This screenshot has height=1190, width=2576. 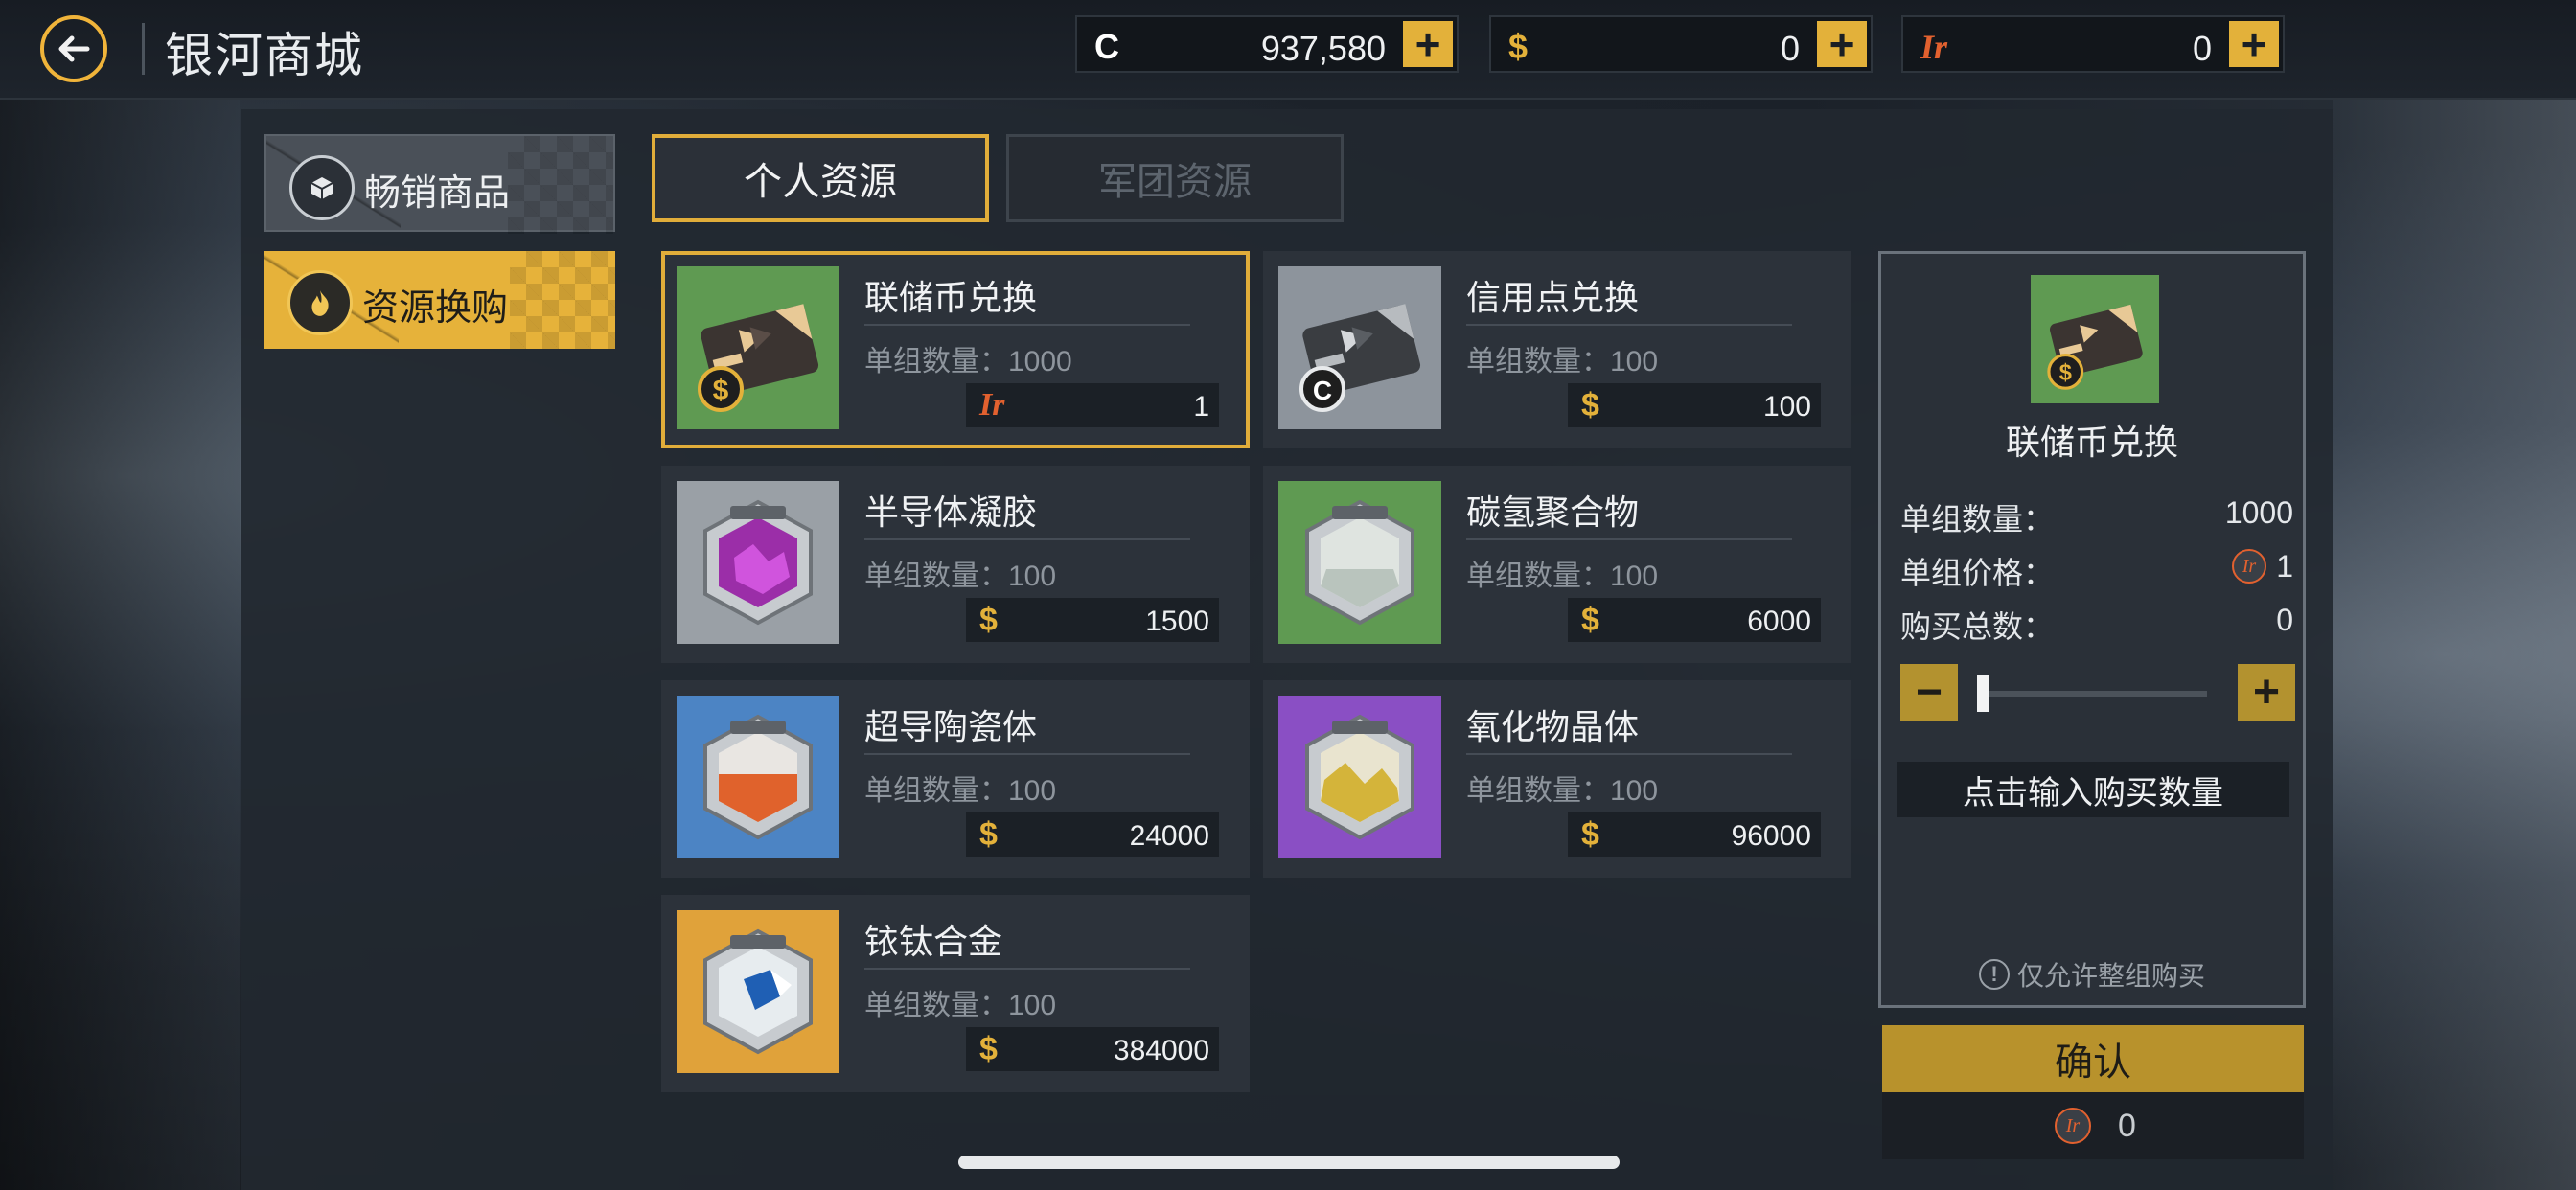 What do you see at coordinates (2092, 694) in the screenshot?
I see `quantity-slider-track` at bounding box center [2092, 694].